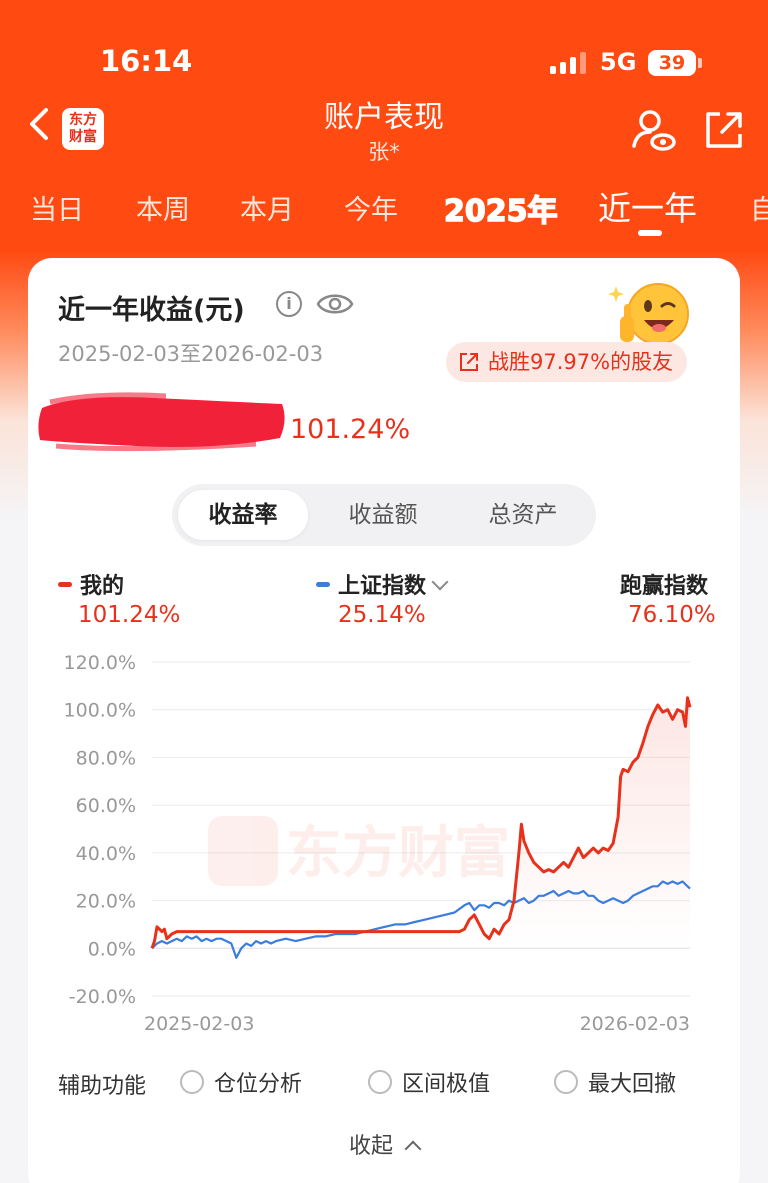 This screenshot has width=768, height=1183. I want to click on aux-option-range-label: 区间极值, so click(446, 1084).